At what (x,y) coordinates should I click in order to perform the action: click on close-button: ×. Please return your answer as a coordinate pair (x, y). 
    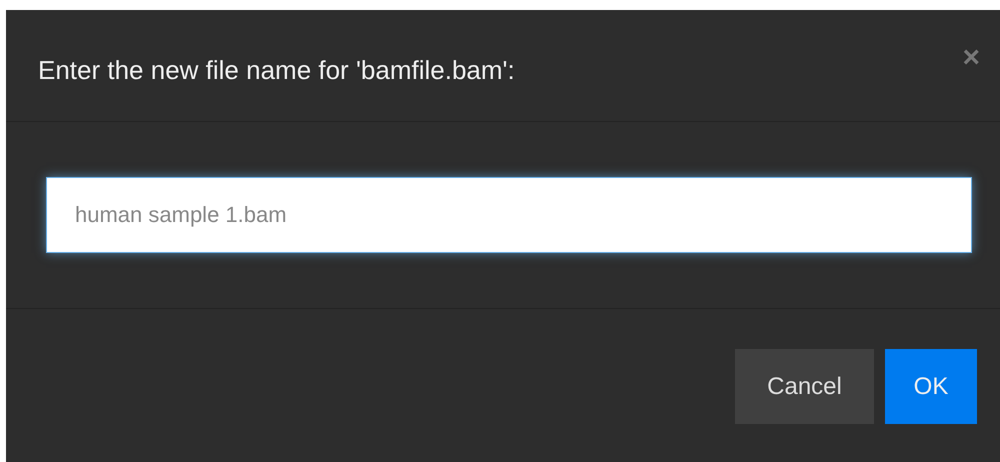
    Looking at the image, I should click on (971, 58).